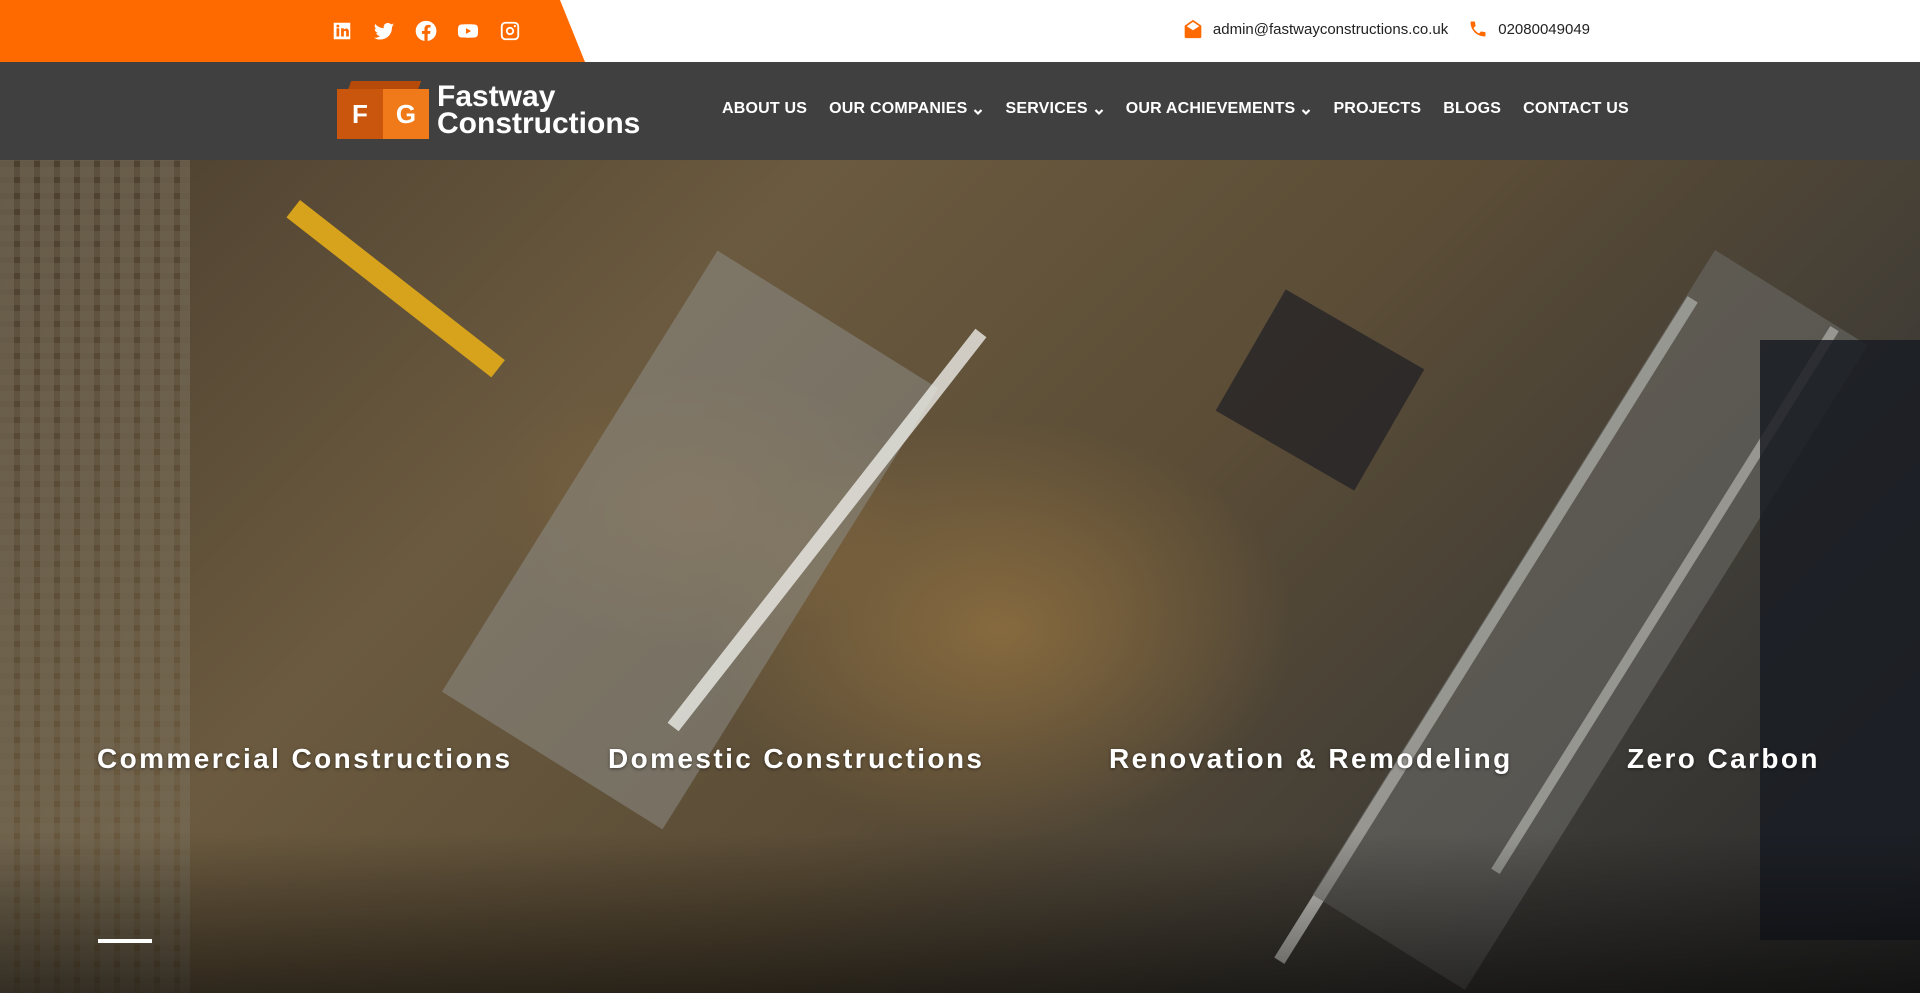 This screenshot has width=1920, height=993. I want to click on facebook-icon, so click(425, 30).